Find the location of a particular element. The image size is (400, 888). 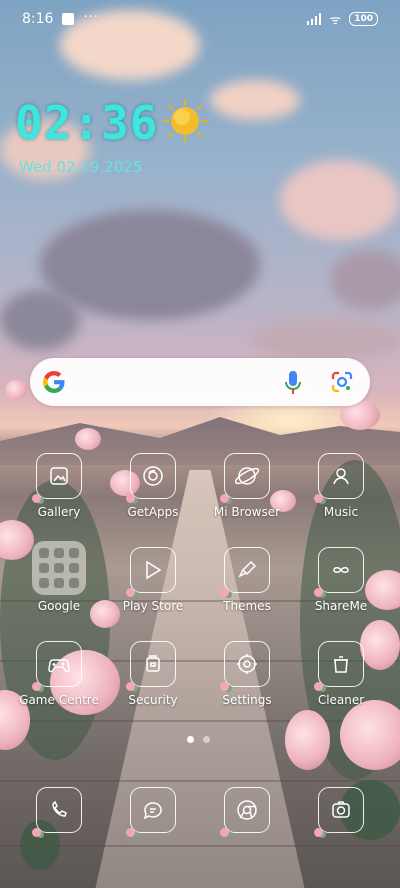

app-settings: Settings is located at coordinates (247, 674).